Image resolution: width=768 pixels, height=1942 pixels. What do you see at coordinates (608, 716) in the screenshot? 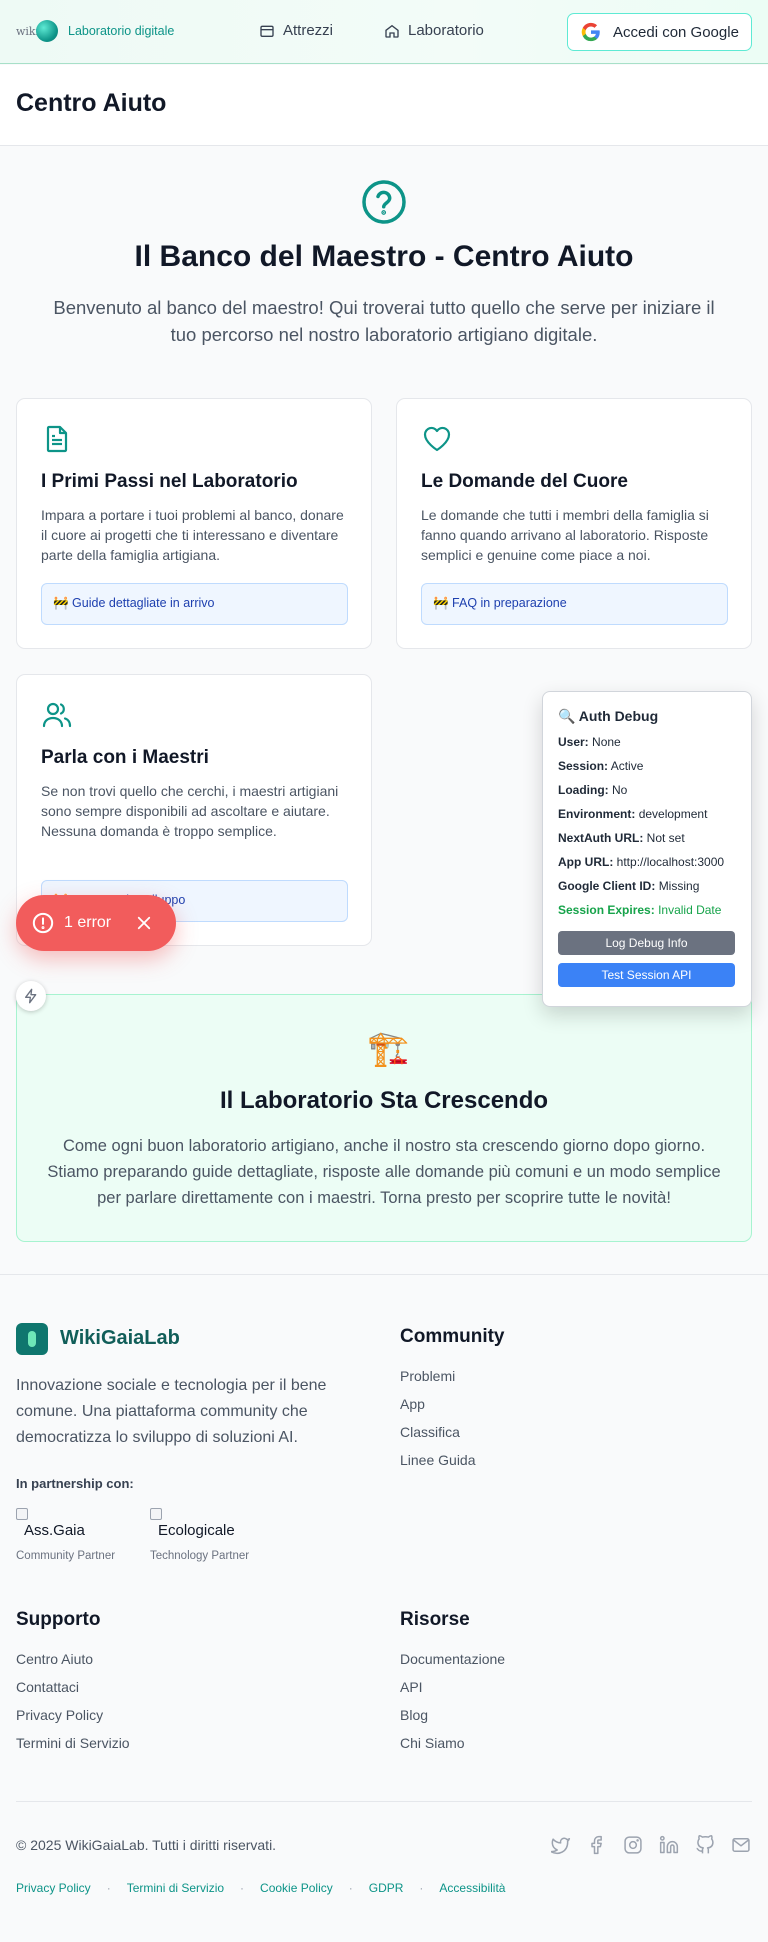
I see `debug-title: 🔍 Auth Debug` at bounding box center [608, 716].